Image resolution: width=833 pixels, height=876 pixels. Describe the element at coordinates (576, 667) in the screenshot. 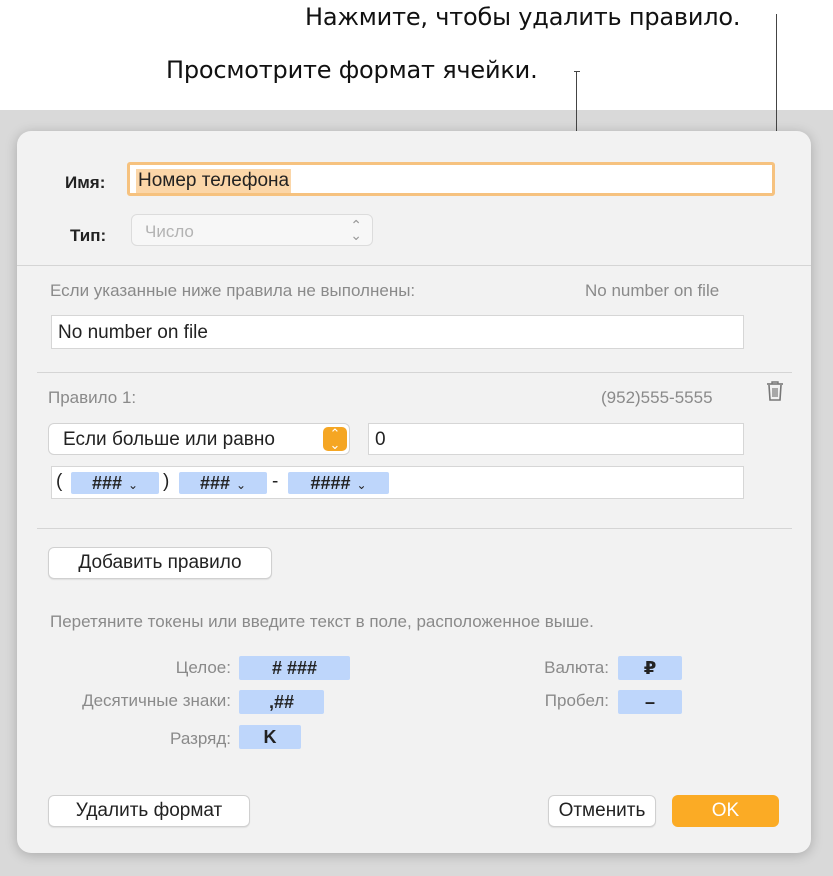

I see `currency-label: Валюта:` at that location.